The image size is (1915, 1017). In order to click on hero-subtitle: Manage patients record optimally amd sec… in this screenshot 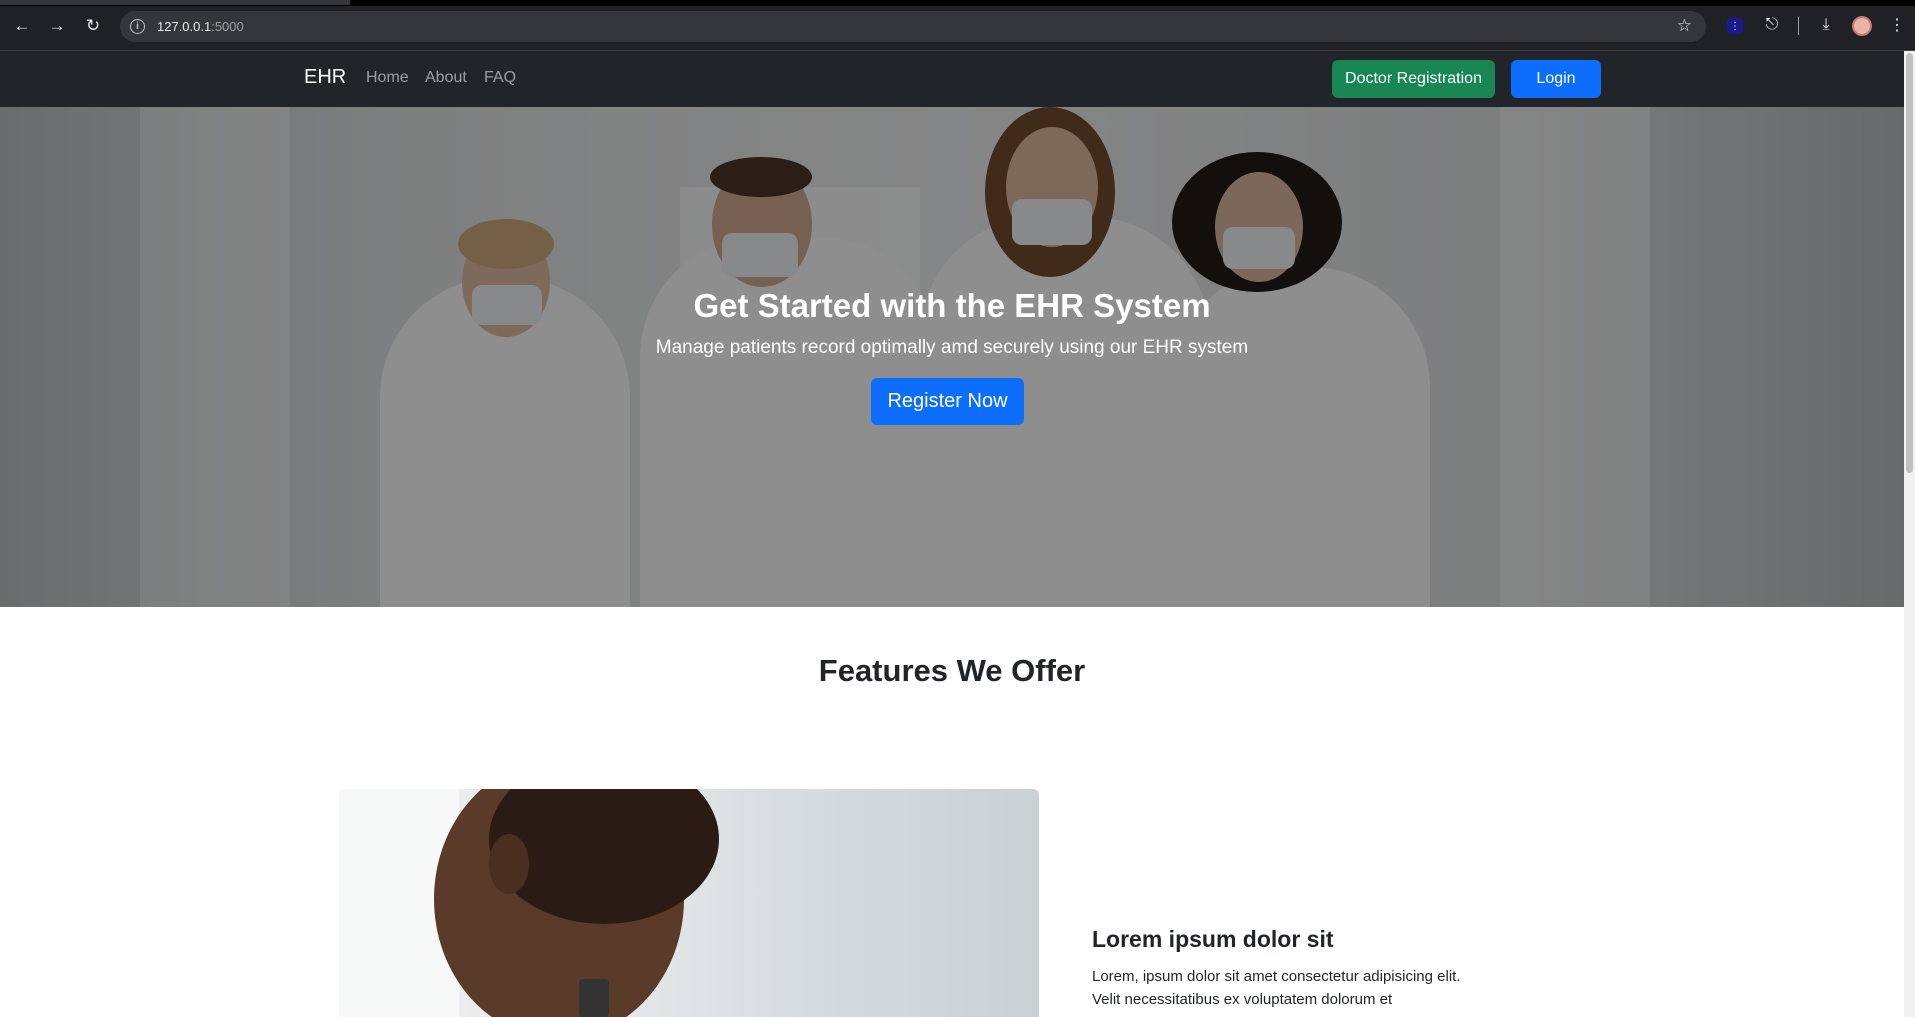, I will do `click(952, 347)`.